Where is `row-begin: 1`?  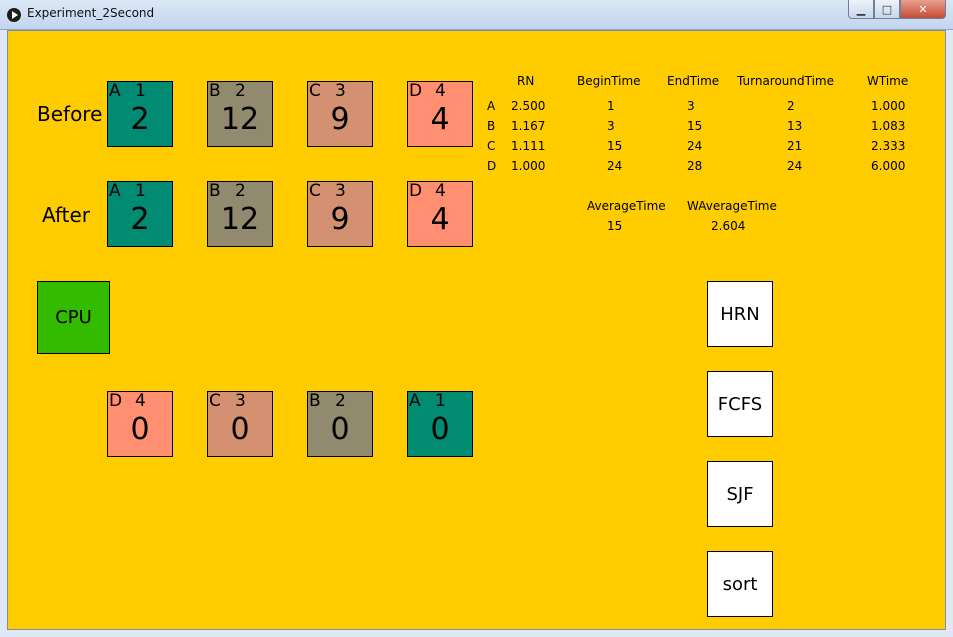
row-begin: 1 is located at coordinates (611, 106).